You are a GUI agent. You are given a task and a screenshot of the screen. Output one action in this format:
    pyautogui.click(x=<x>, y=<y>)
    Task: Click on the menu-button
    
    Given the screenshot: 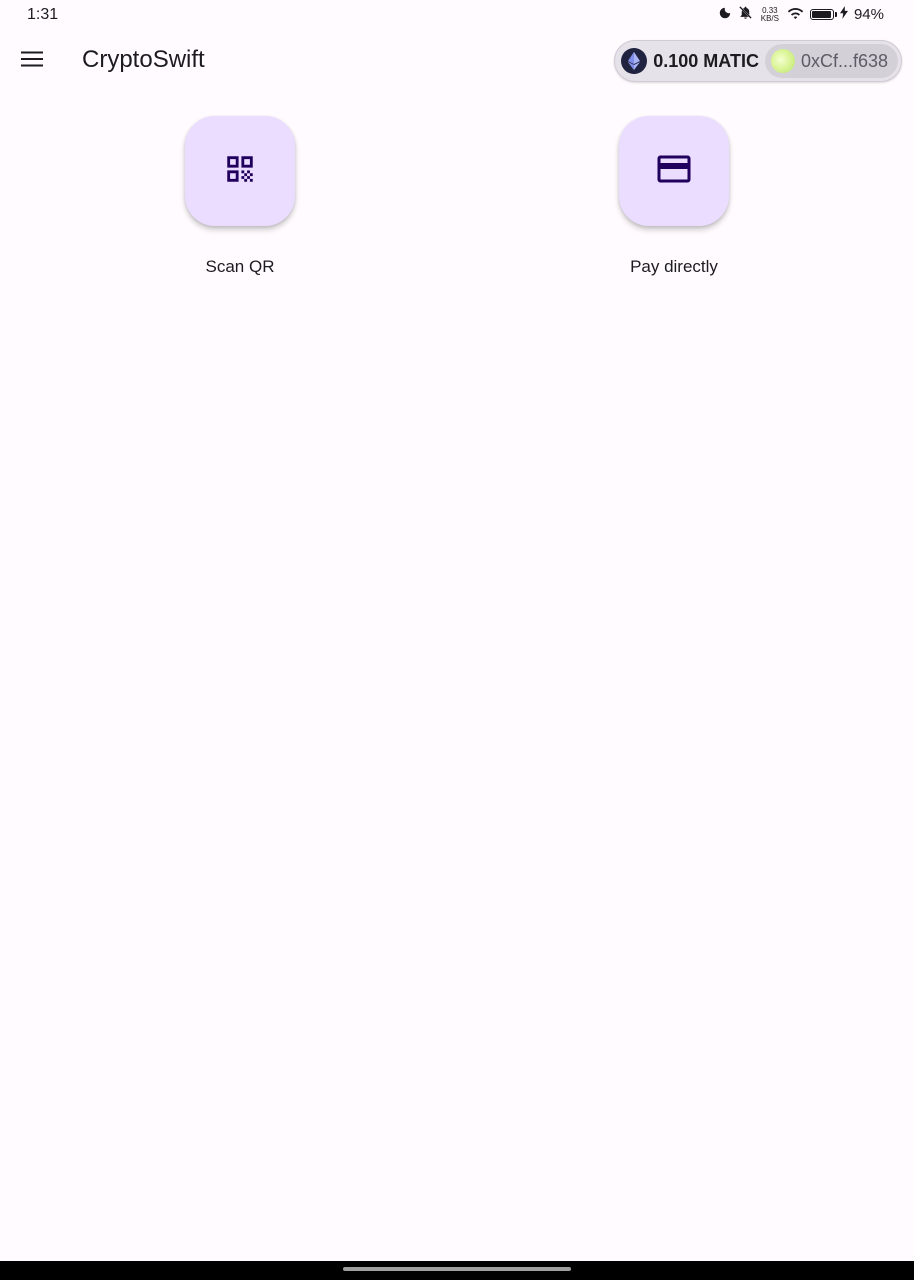 What is the action you would take?
    pyautogui.click(x=32, y=61)
    